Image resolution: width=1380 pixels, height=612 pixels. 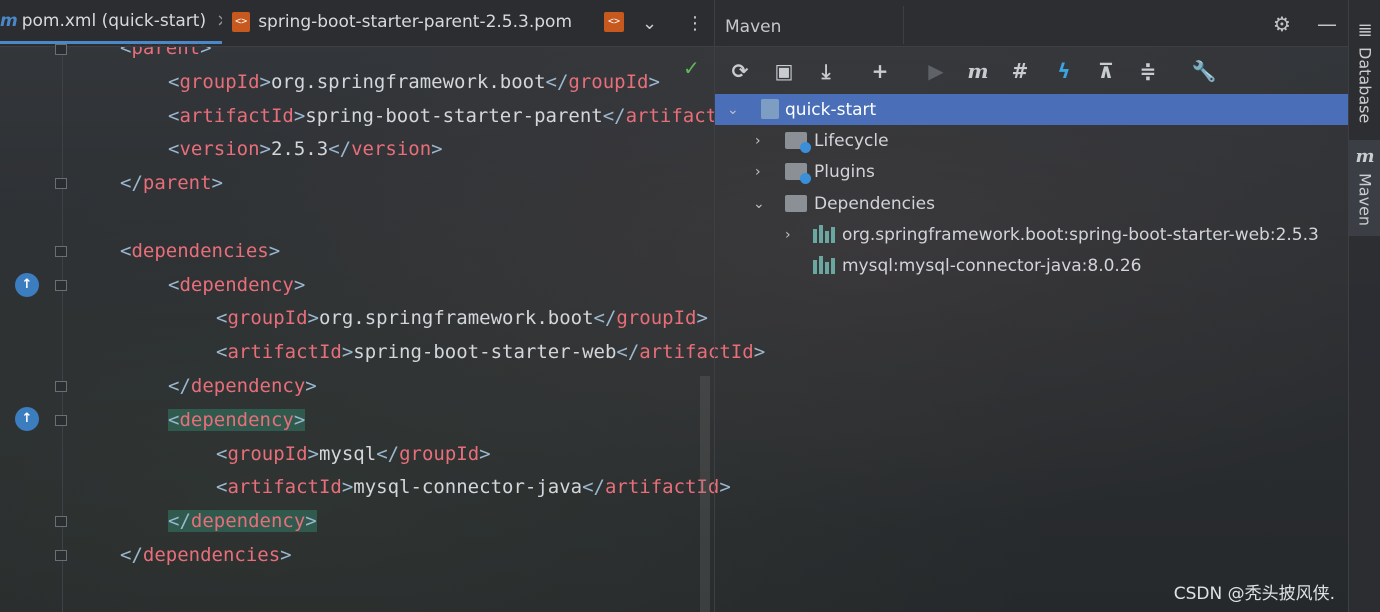 What do you see at coordinates (1282, 24) in the screenshot?
I see `gear-icon: ⚙` at bounding box center [1282, 24].